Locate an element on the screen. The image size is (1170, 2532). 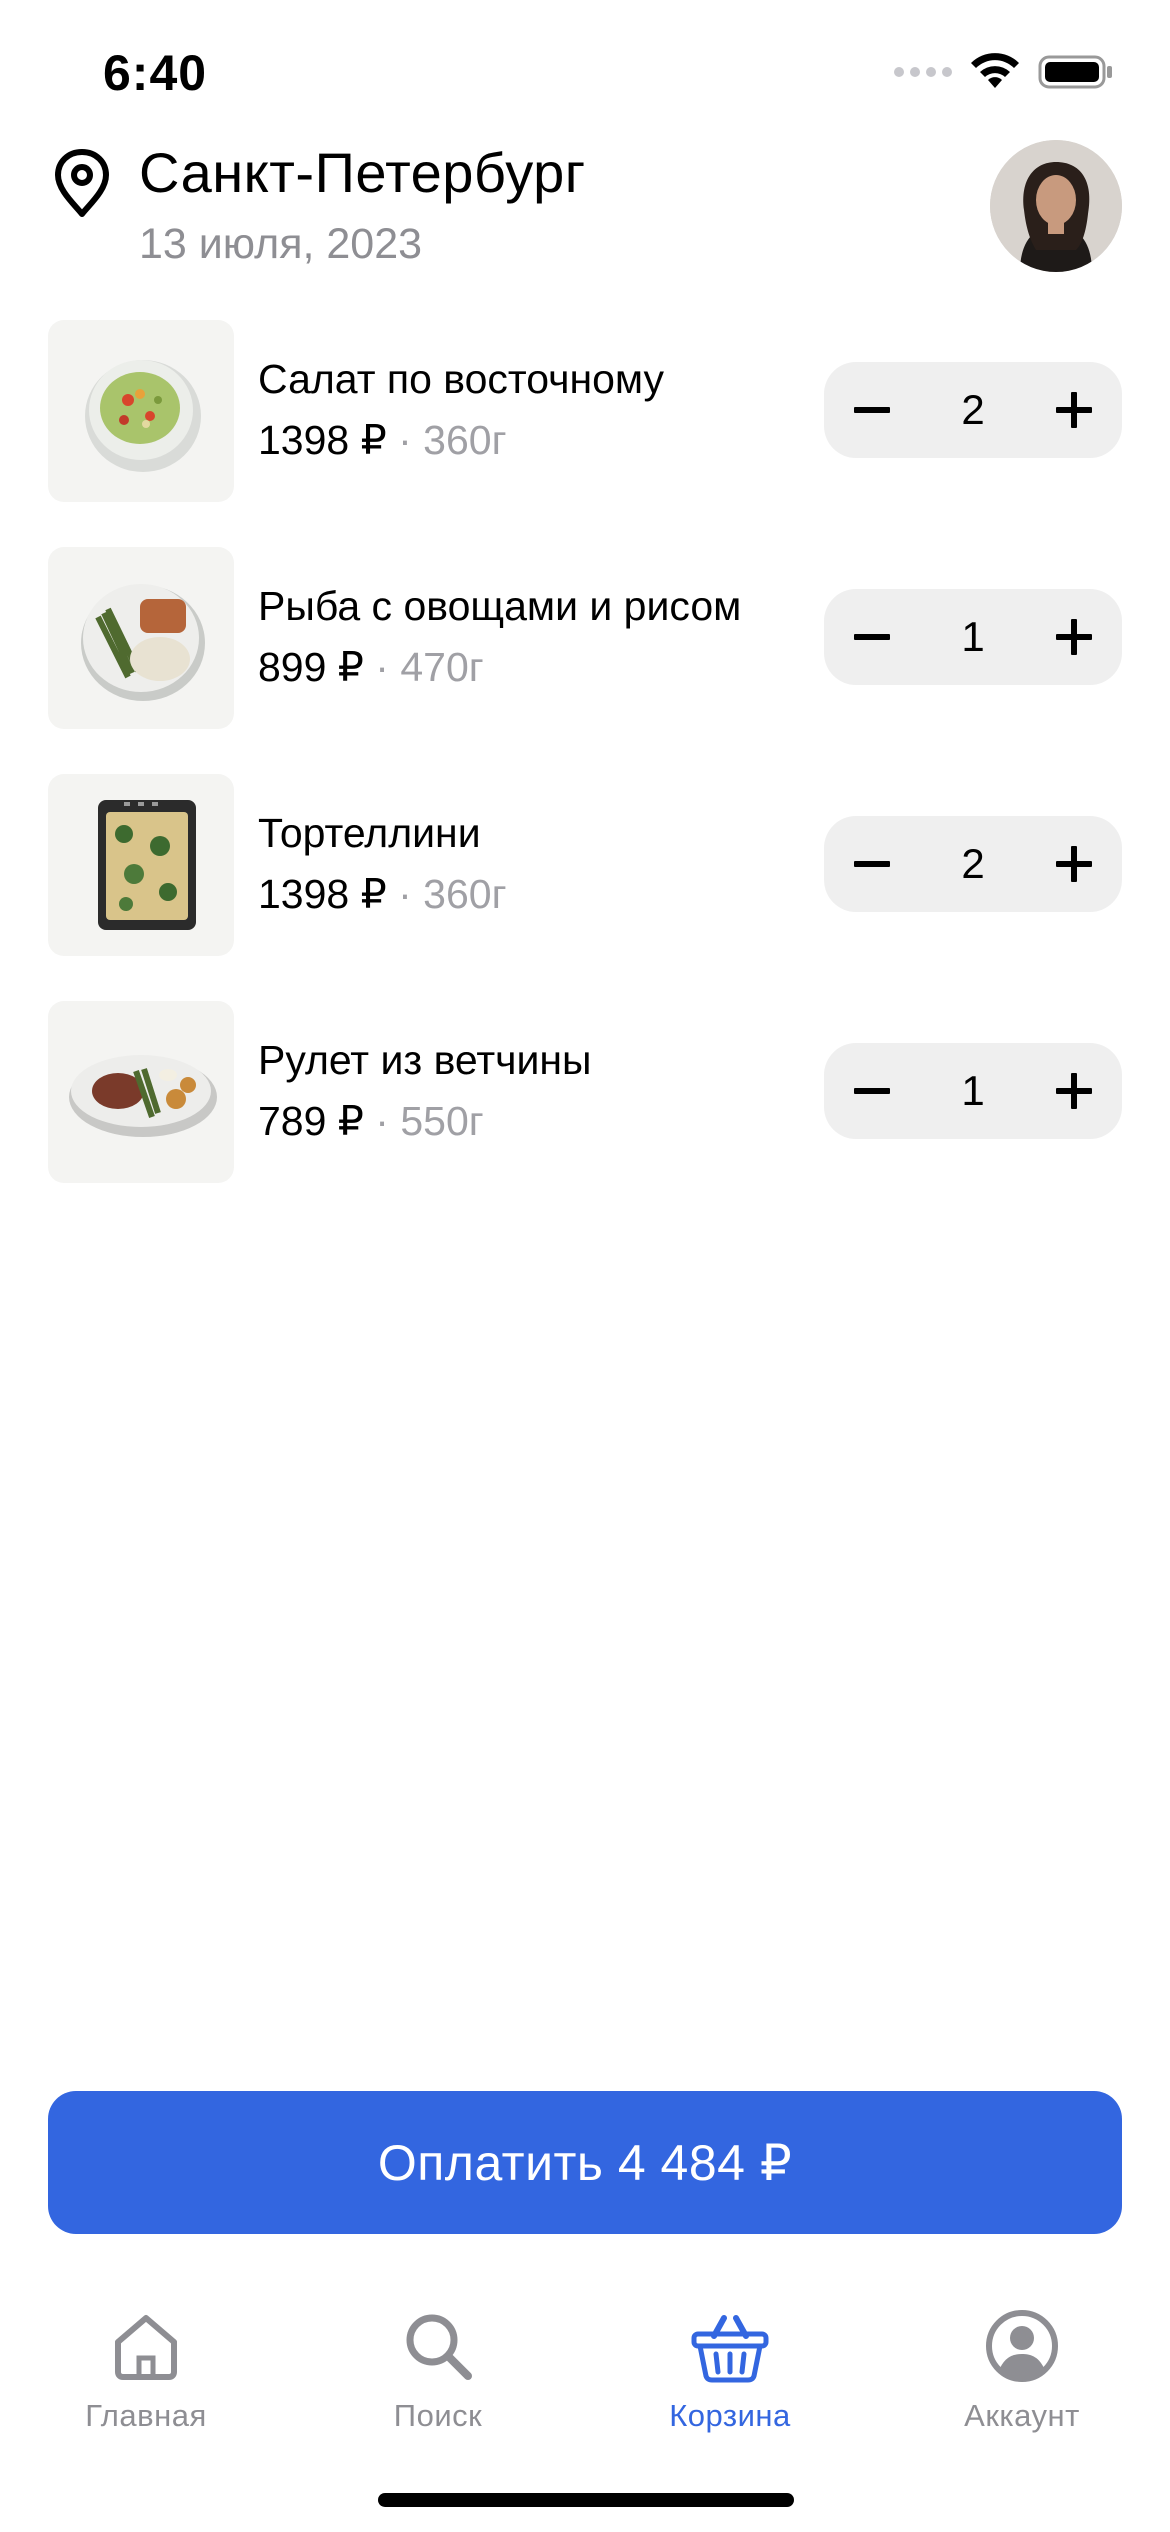
tab-search: Поиск is located at coordinates (438, 2370).